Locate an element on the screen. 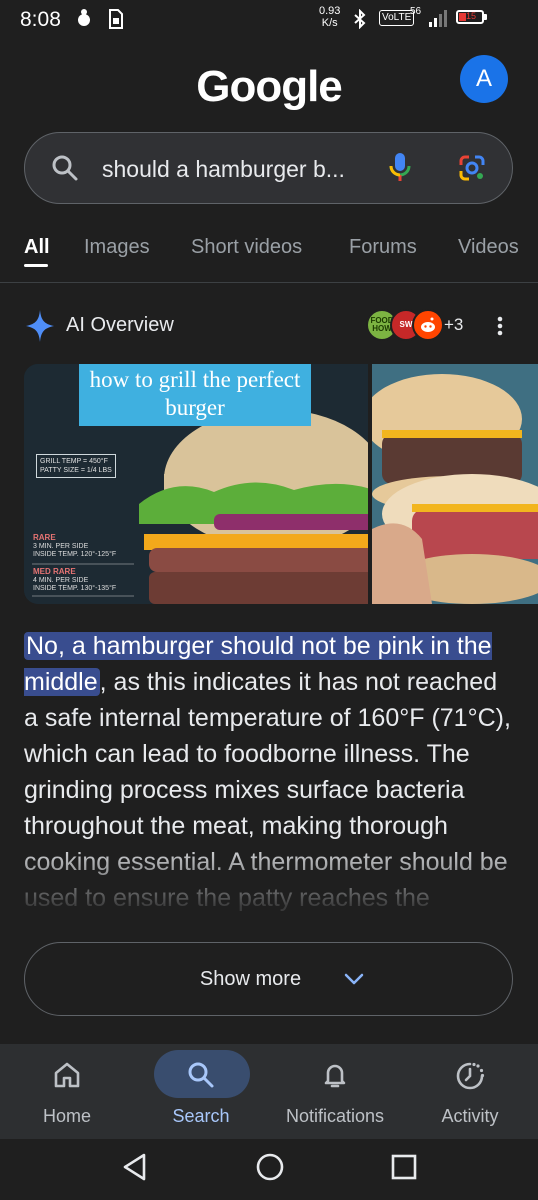  tab-short-videos: Short videos is located at coordinates (246, 247).